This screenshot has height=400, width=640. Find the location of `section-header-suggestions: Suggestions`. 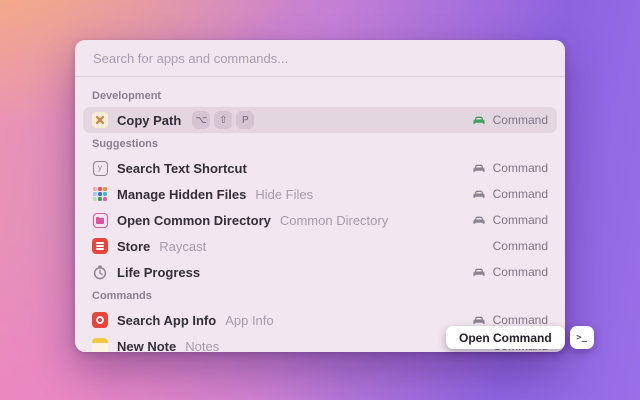

section-header-suggestions: Suggestions is located at coordinates (125, 144).